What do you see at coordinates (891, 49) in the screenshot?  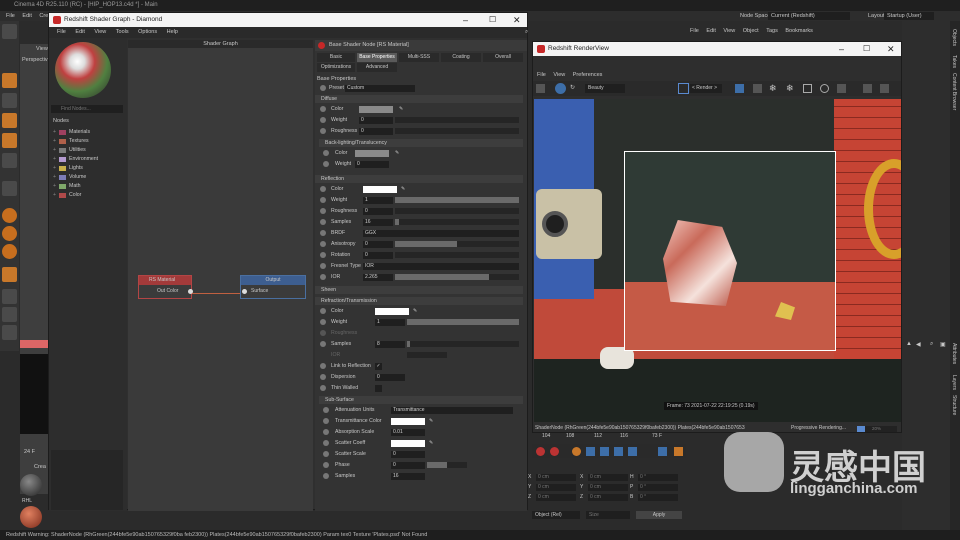 I see `rv-close-icon: ✕` at bounding box center [891, 49].